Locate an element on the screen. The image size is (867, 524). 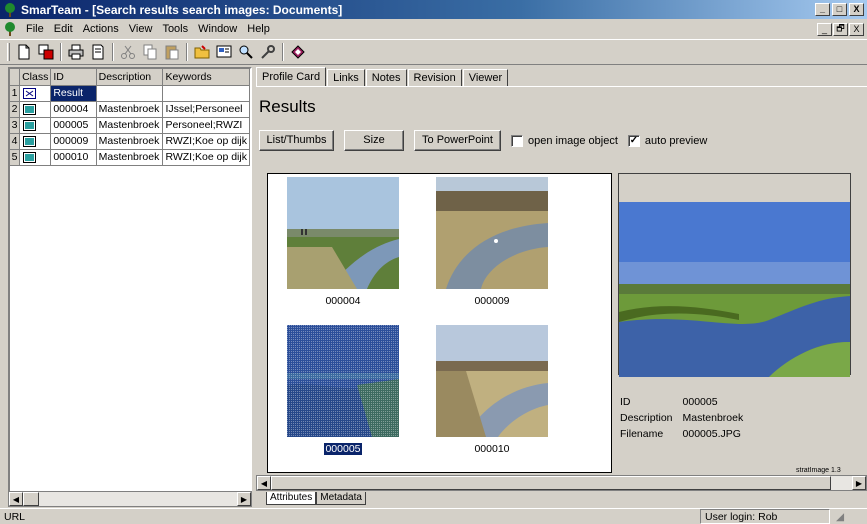
new-icon is located at coordinates (24, 52).